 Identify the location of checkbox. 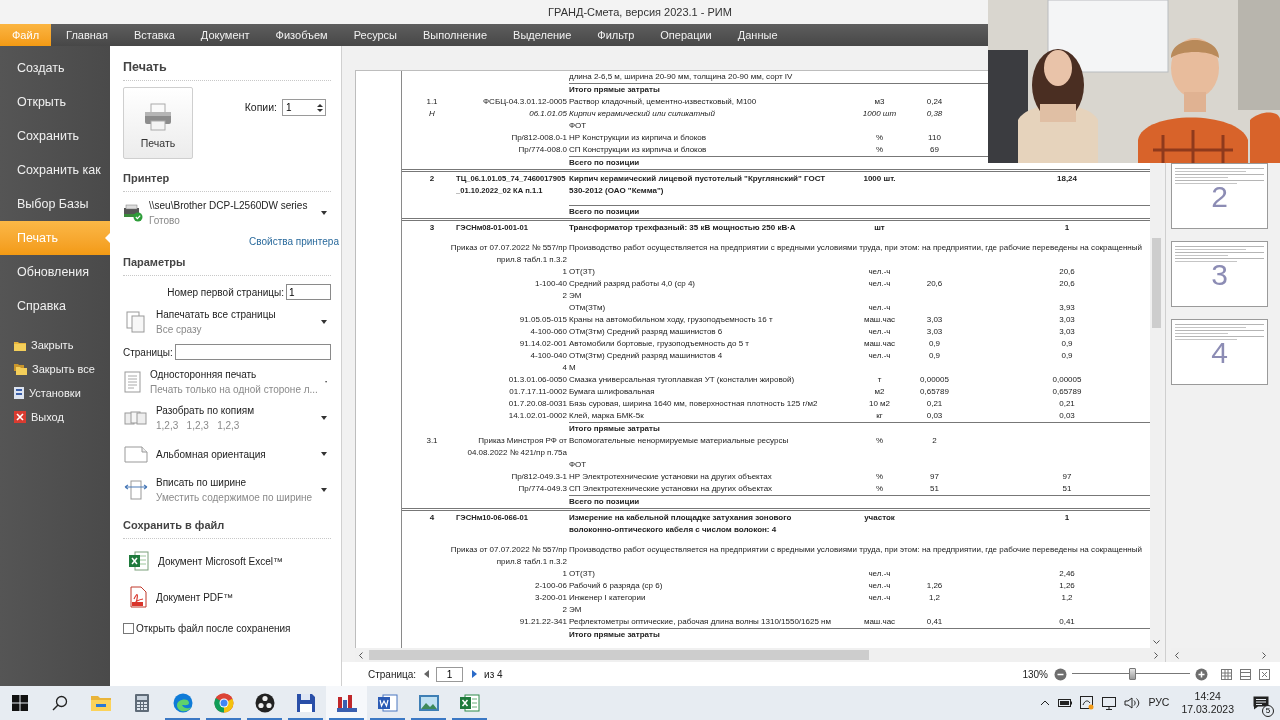
(128, 628).